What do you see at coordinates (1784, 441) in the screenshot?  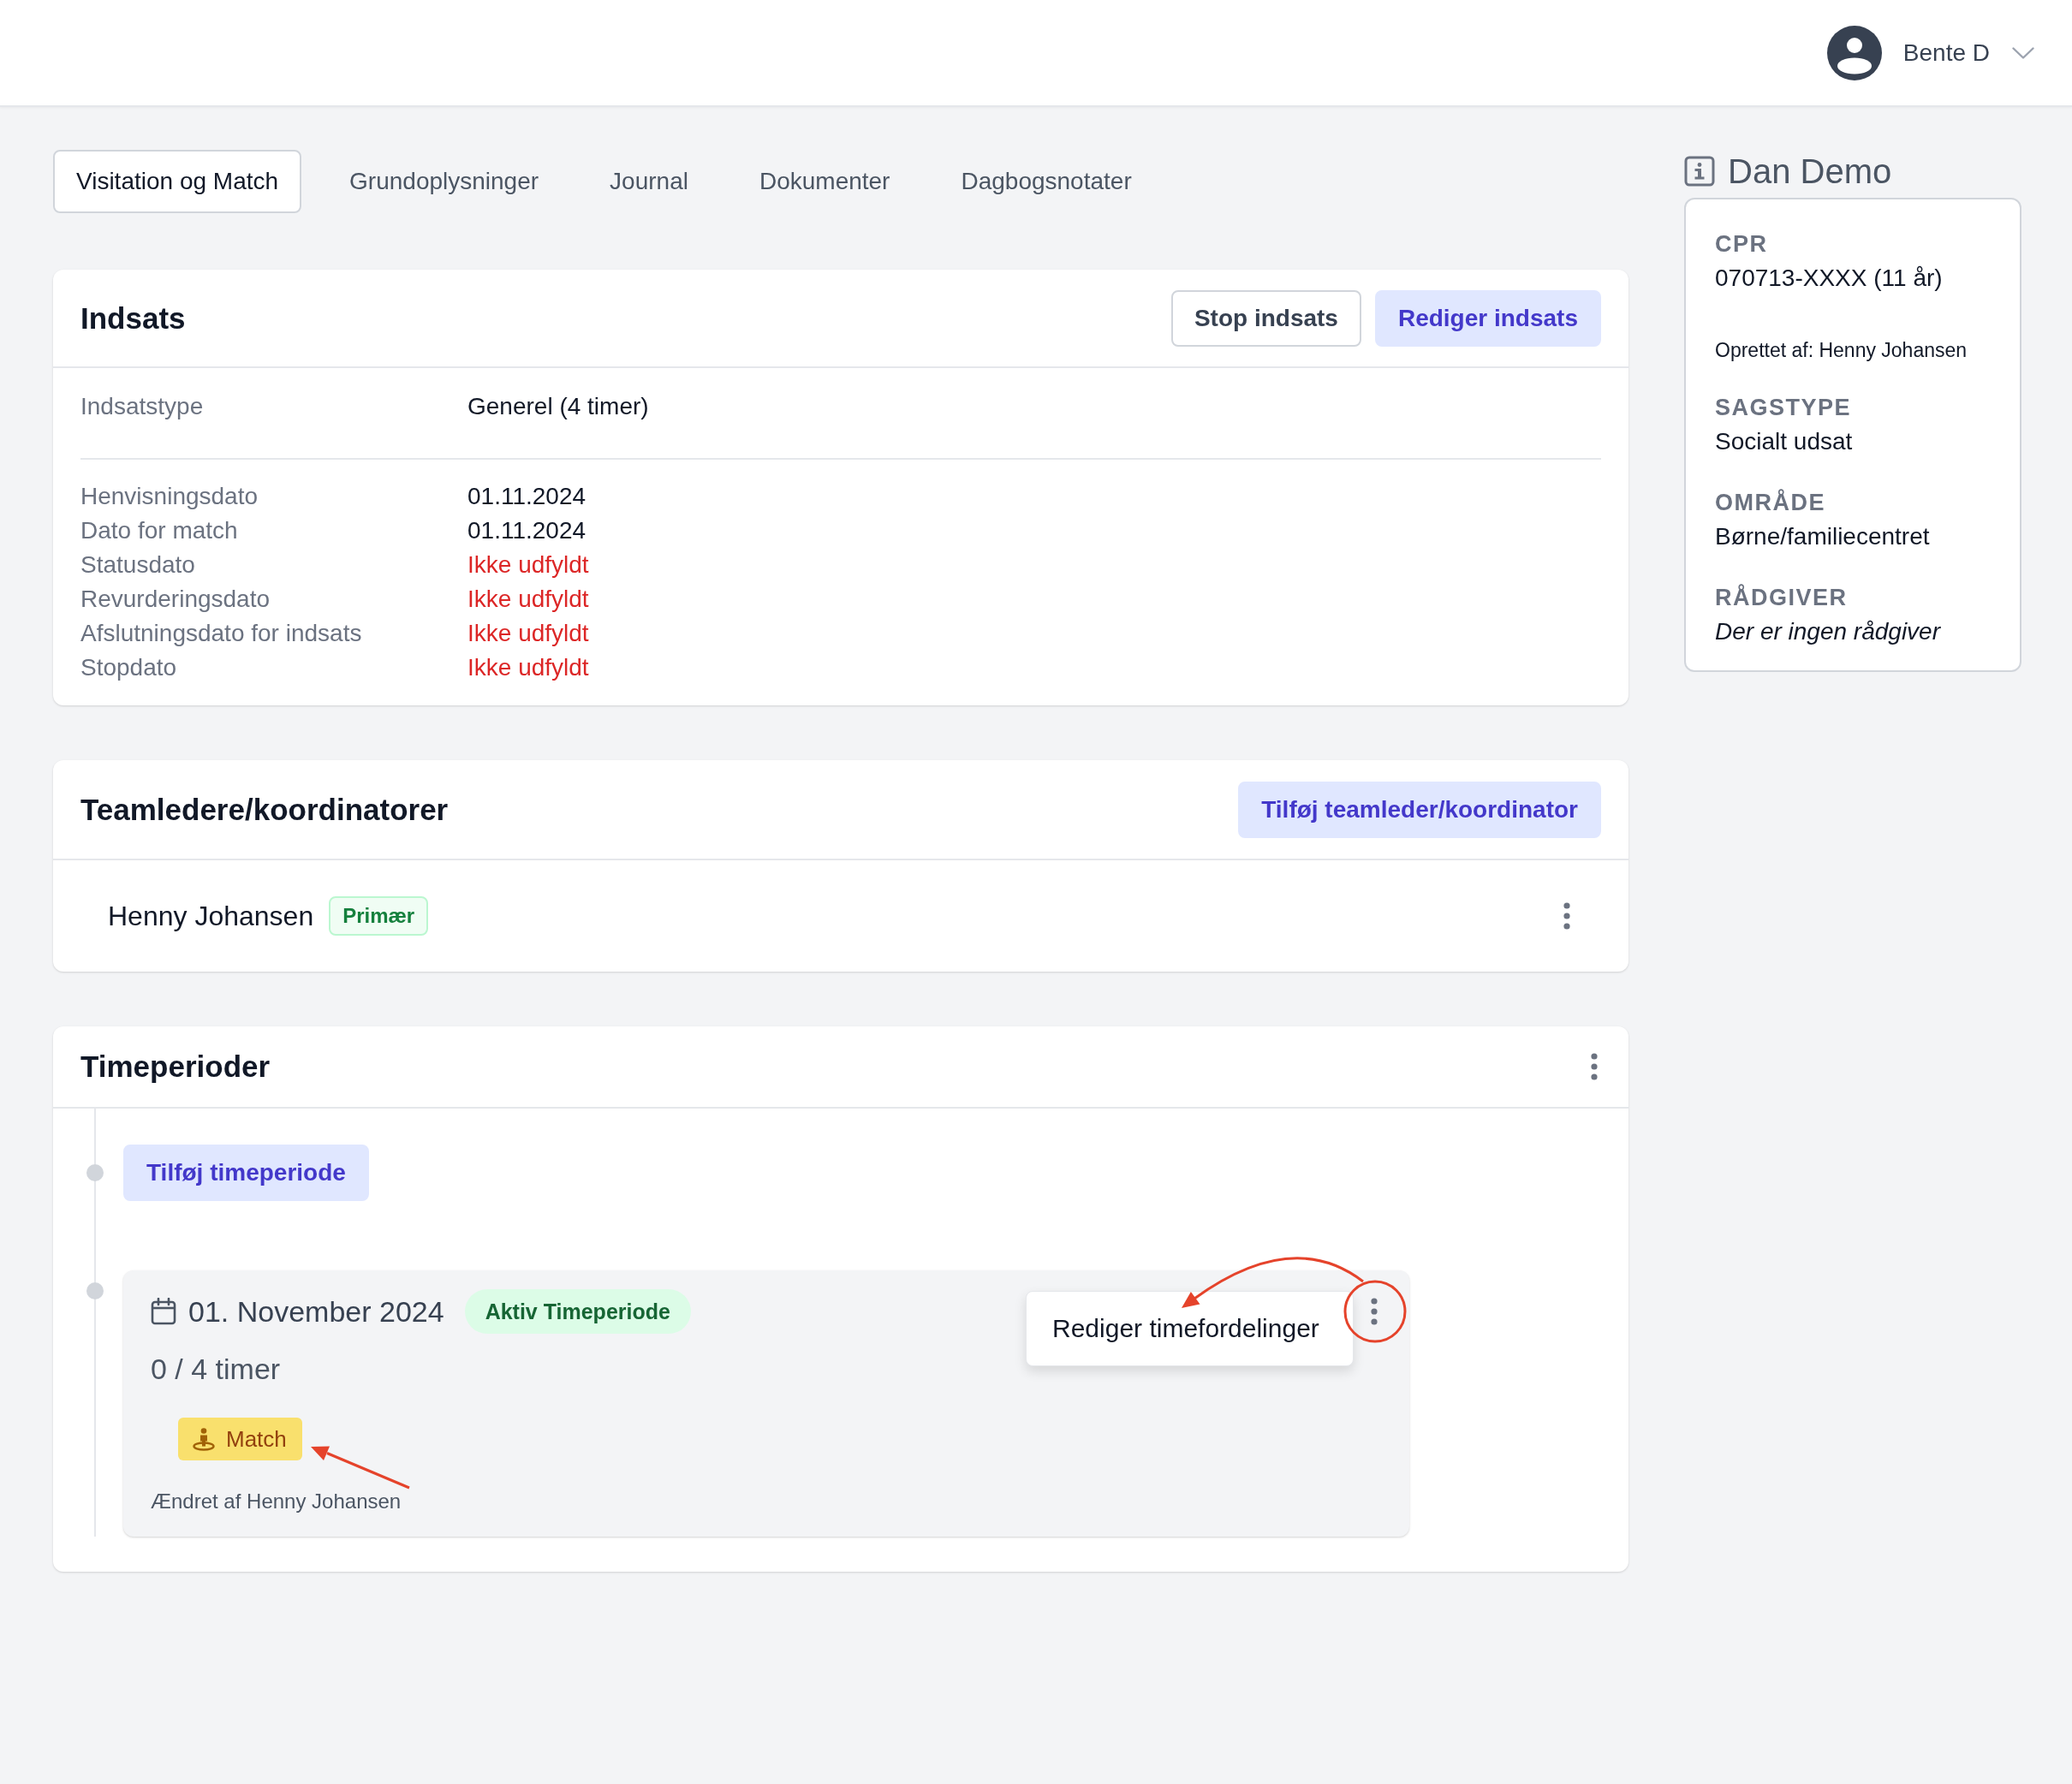 I see `field-value: Socialt udsat` at bounding box center [1784, 441].